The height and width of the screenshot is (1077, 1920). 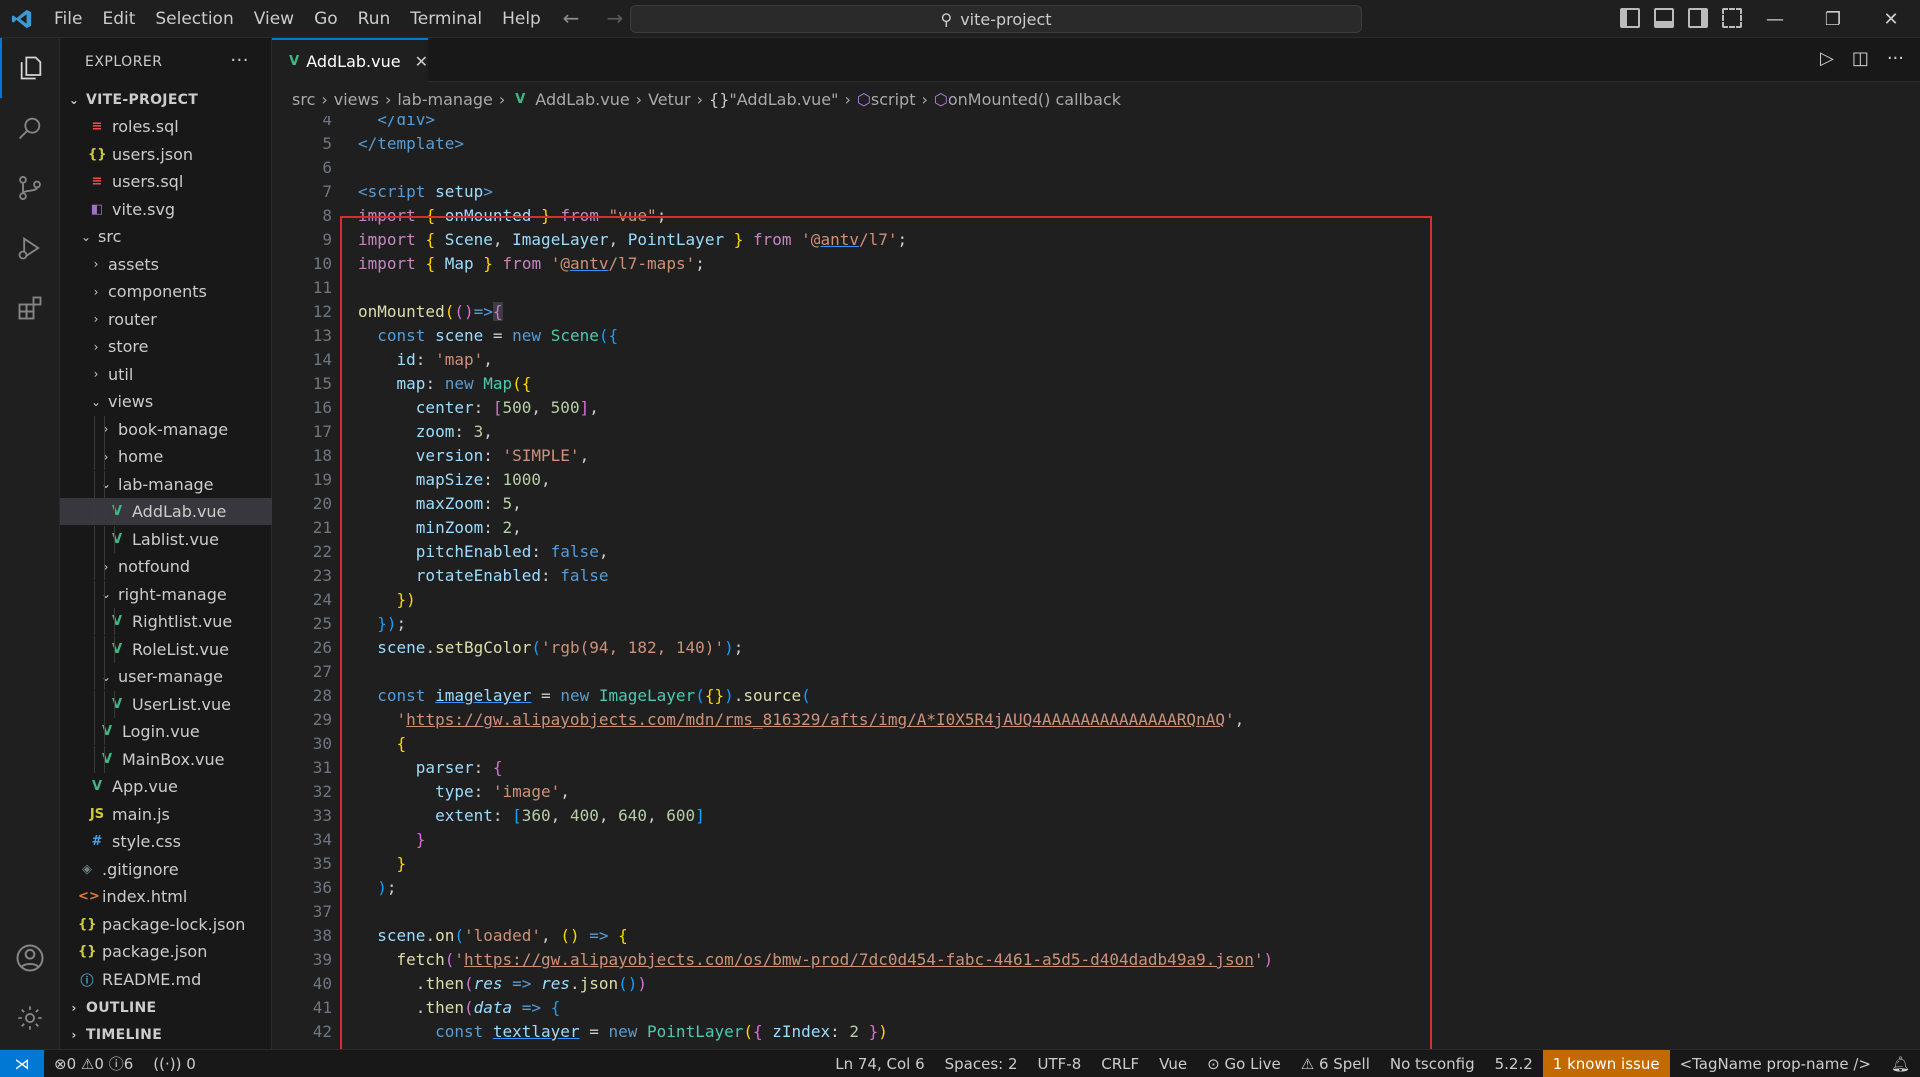 I want to click on file-item: V Rightlist.vue, so click(x=166, y=621).